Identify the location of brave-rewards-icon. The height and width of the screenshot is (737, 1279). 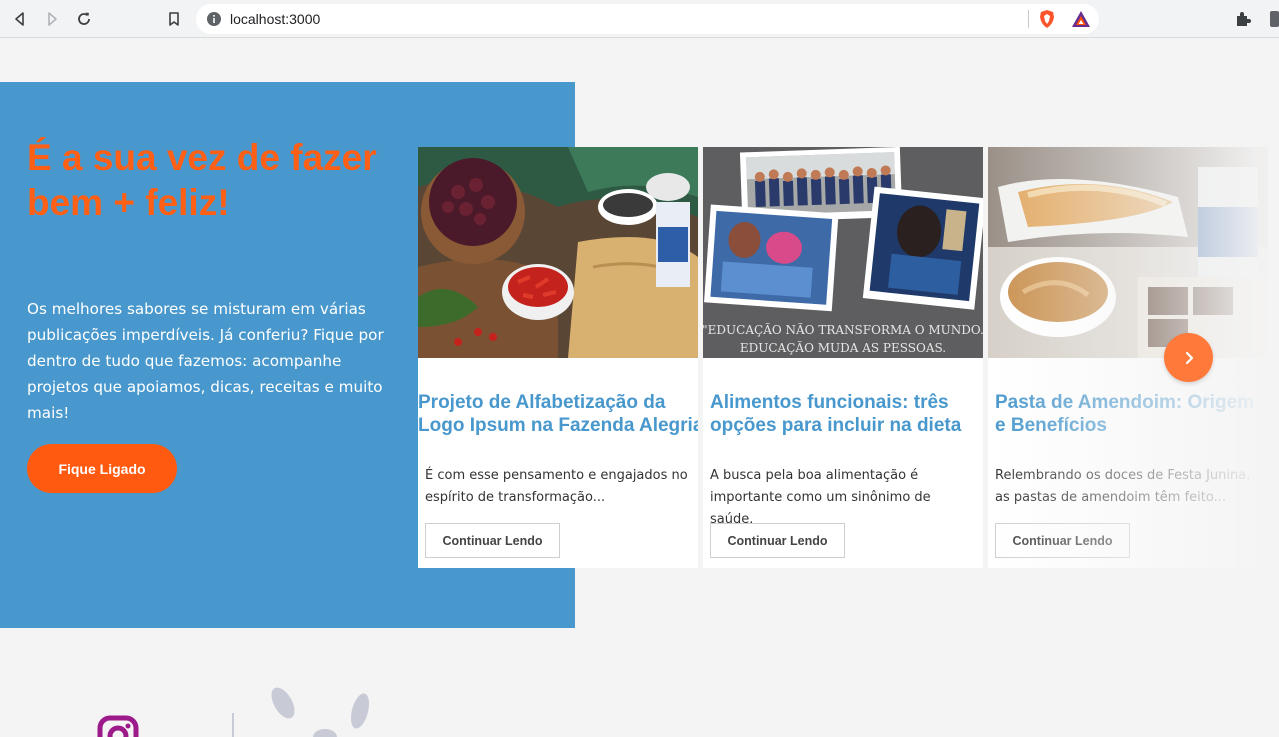
(1081, 19).